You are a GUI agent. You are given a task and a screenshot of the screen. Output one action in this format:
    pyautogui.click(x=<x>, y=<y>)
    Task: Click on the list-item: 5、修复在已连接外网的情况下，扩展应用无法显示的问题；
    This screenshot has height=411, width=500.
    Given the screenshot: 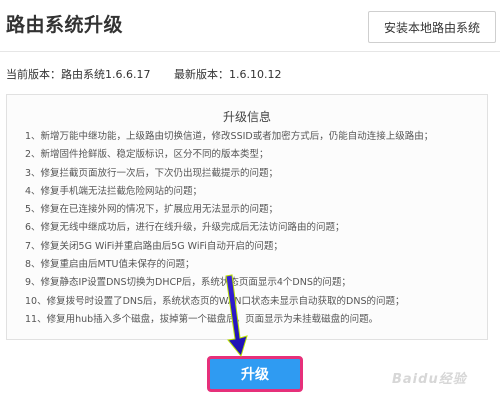 What is the action you would take?
    pyautogui.click(x=152, y=210)
    